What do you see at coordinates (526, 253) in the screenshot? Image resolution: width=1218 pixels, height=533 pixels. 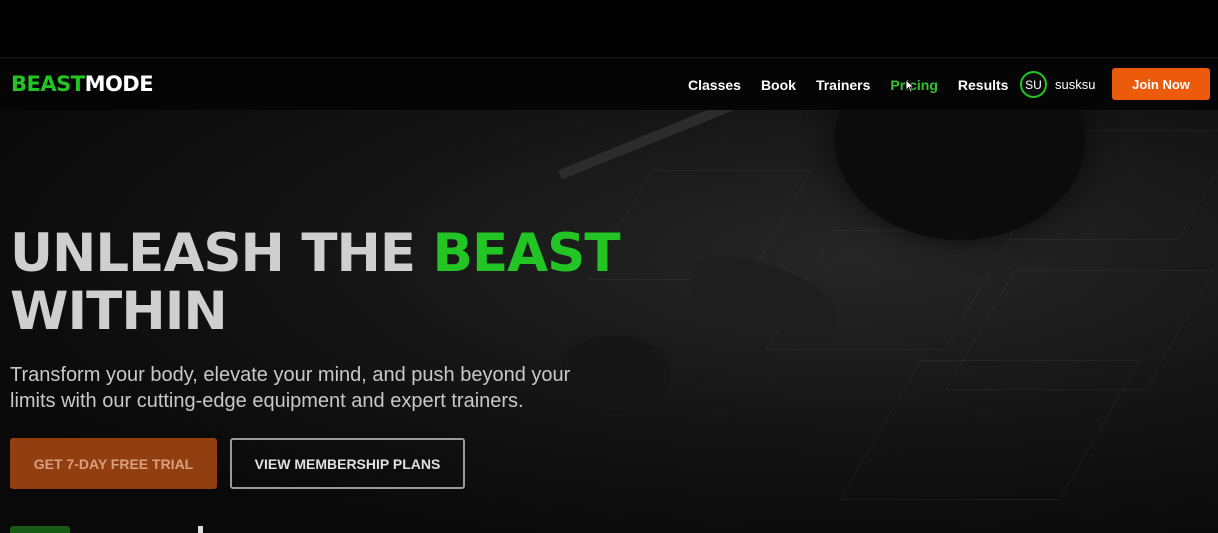 I see `headline-accent: BEAST` at bounding box center [526, 253].